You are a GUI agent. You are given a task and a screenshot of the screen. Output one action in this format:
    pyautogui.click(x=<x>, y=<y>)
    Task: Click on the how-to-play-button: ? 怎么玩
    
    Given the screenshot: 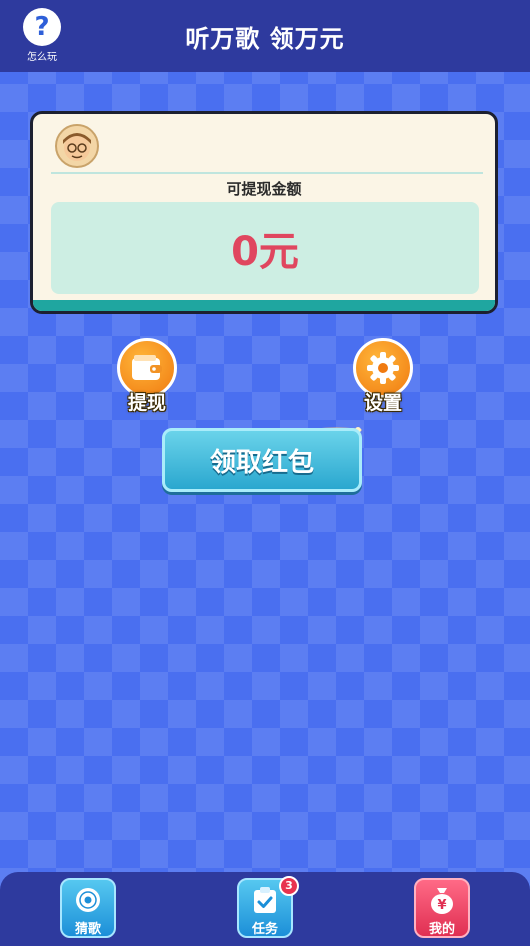 What is the action you would take?
    pyautogui.click(x=42, y=37)
    